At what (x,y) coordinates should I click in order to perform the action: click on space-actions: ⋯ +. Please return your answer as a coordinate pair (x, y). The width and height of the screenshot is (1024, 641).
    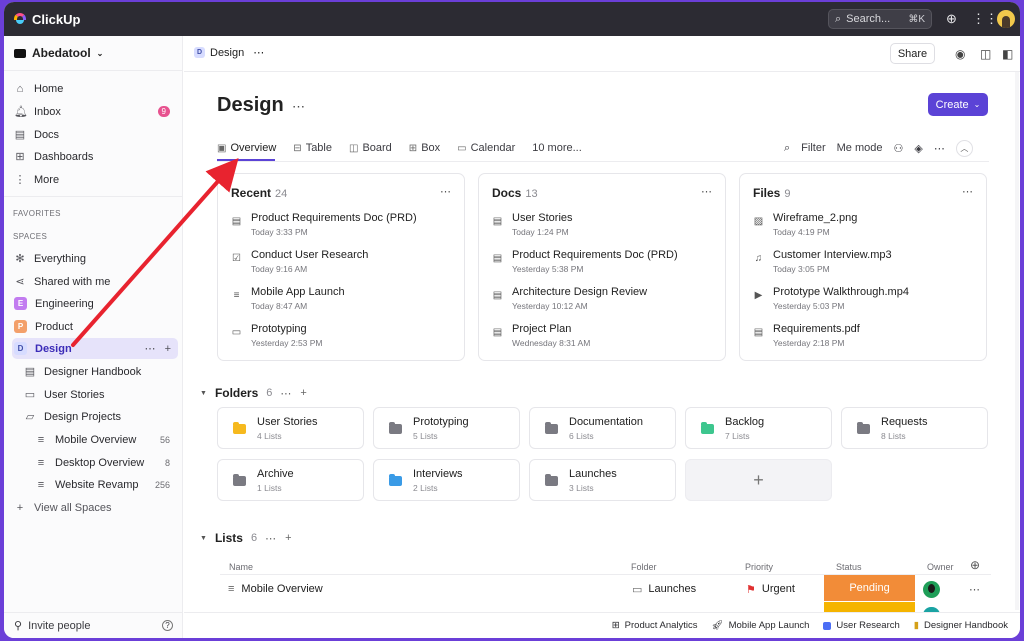
    Looking at the image, I should click on (158, 348).